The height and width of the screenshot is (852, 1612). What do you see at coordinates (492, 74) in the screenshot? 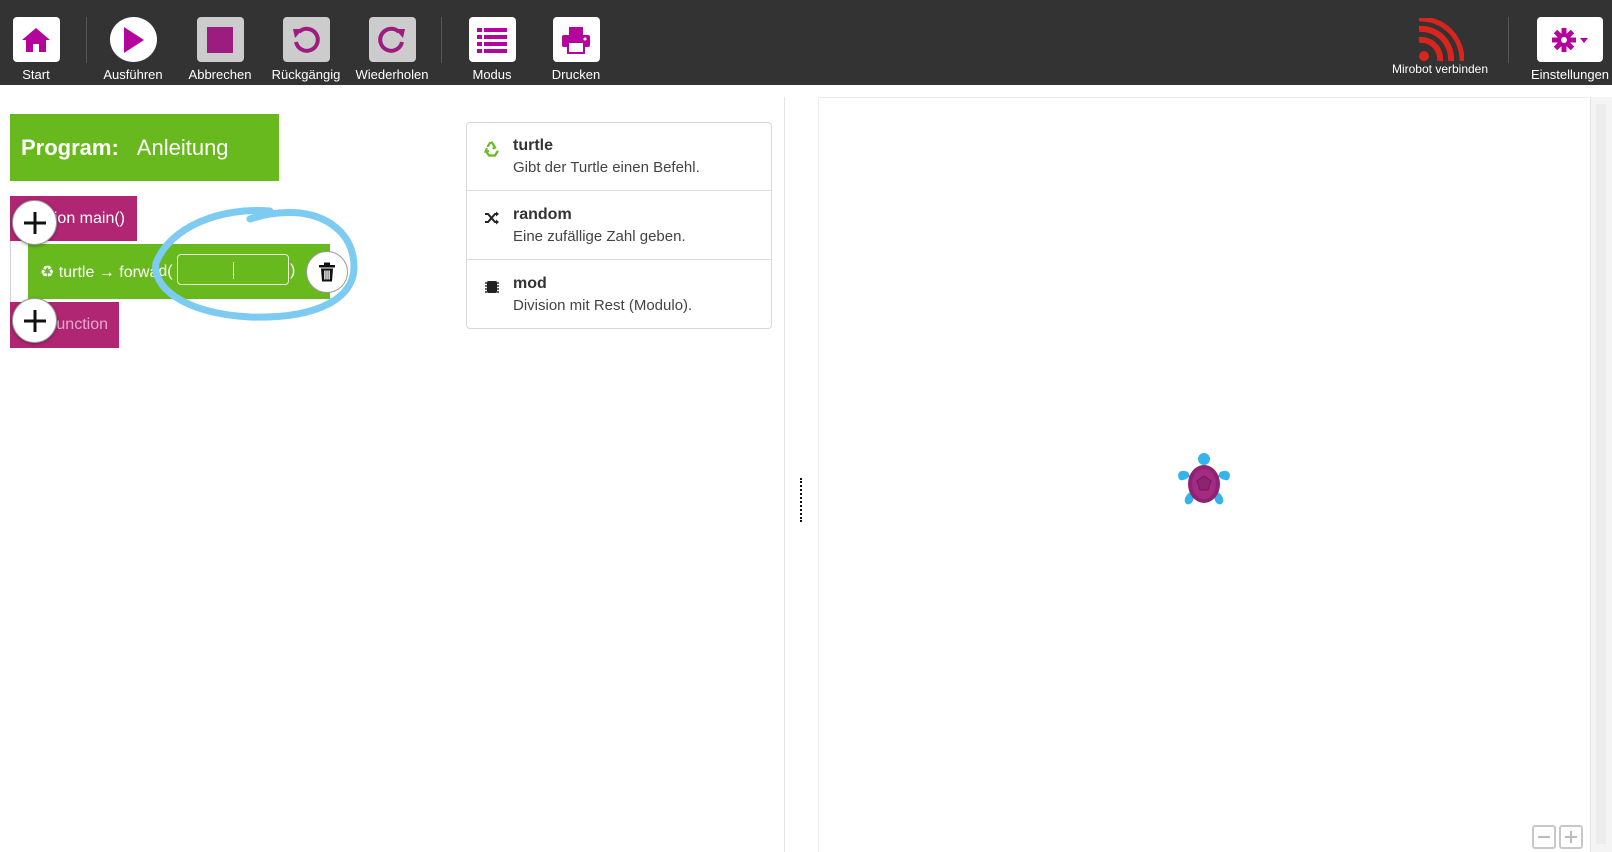
I see `mode-label: Modus` at bounding box center [492, 74].